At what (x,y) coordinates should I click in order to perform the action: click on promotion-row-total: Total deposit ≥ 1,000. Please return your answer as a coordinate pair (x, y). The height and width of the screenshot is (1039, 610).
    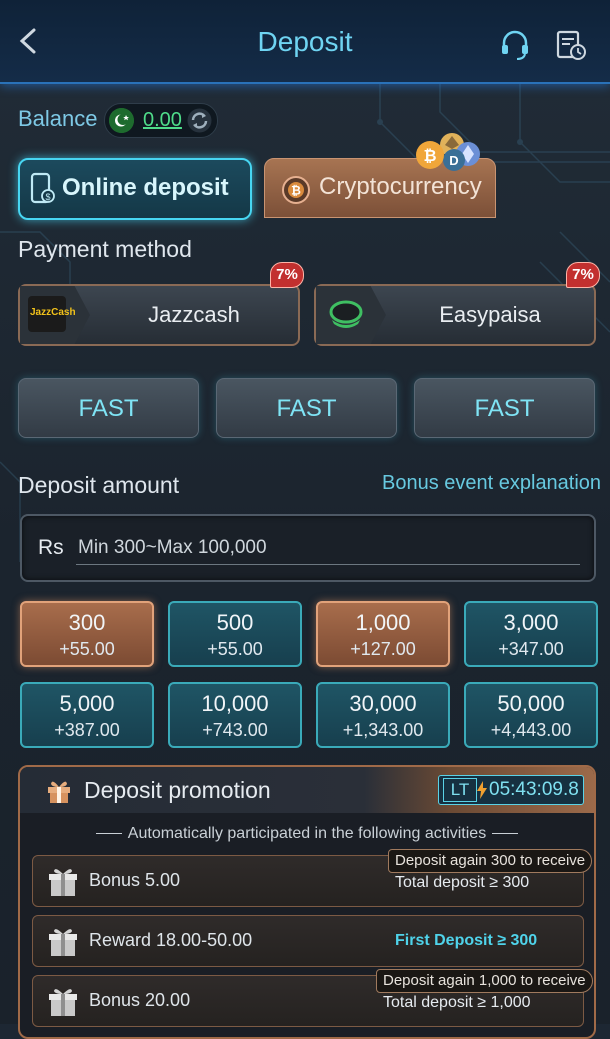
    Looking at the image, I should click on (457, 1002).